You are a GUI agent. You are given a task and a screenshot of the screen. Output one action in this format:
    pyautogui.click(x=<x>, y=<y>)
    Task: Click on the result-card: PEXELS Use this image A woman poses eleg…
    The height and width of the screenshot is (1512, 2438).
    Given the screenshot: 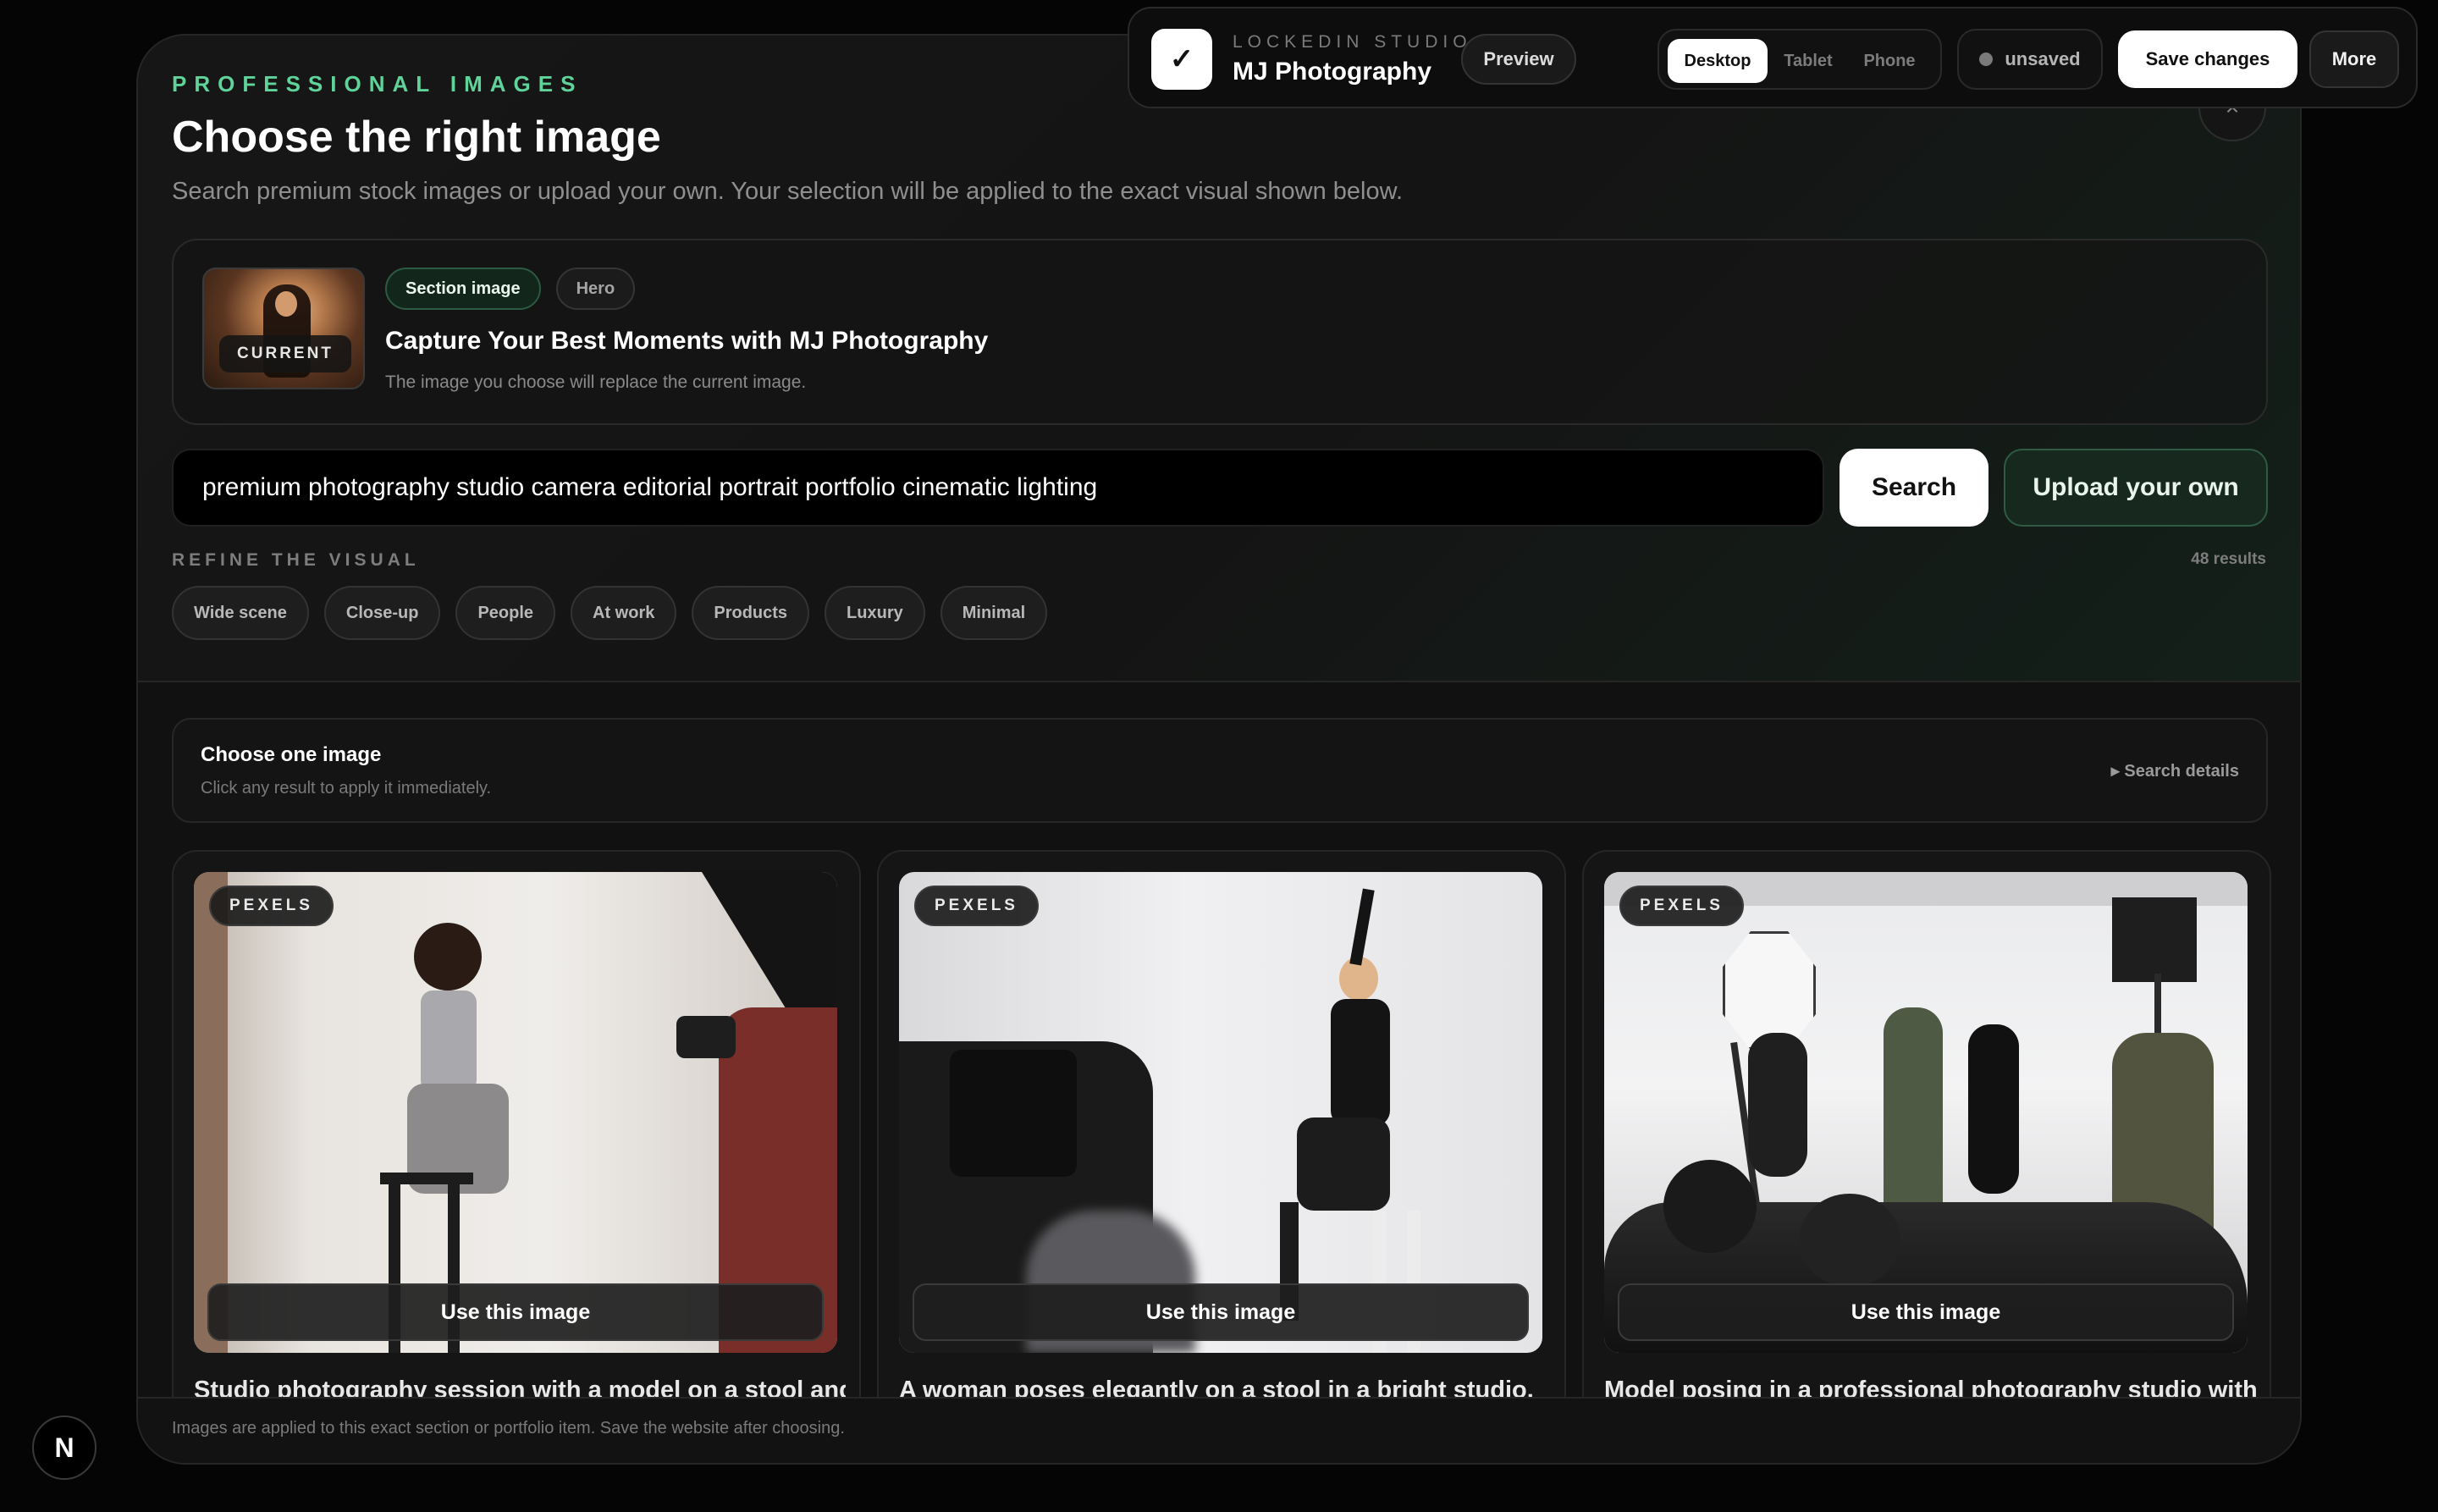 What is the action you would take?
    pyautogui.click(x=1221, y=1156)
    